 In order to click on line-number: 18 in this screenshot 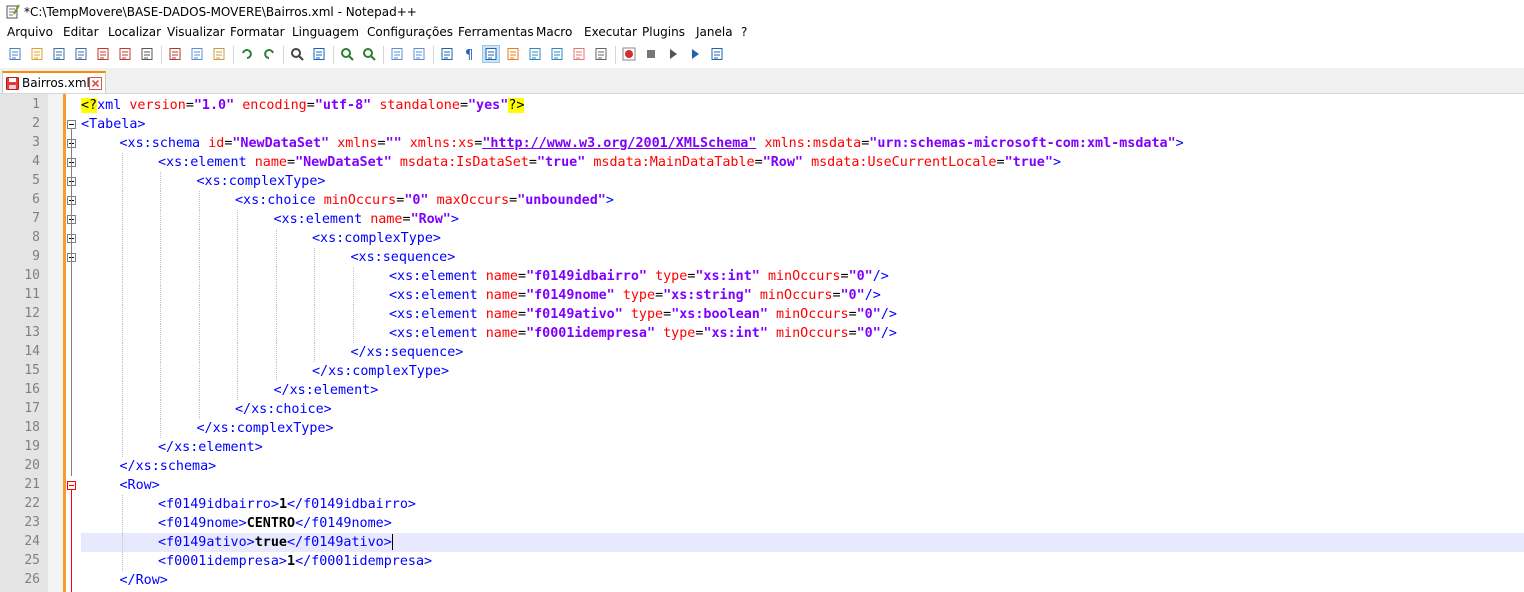, I will do `click(32, 427)`.